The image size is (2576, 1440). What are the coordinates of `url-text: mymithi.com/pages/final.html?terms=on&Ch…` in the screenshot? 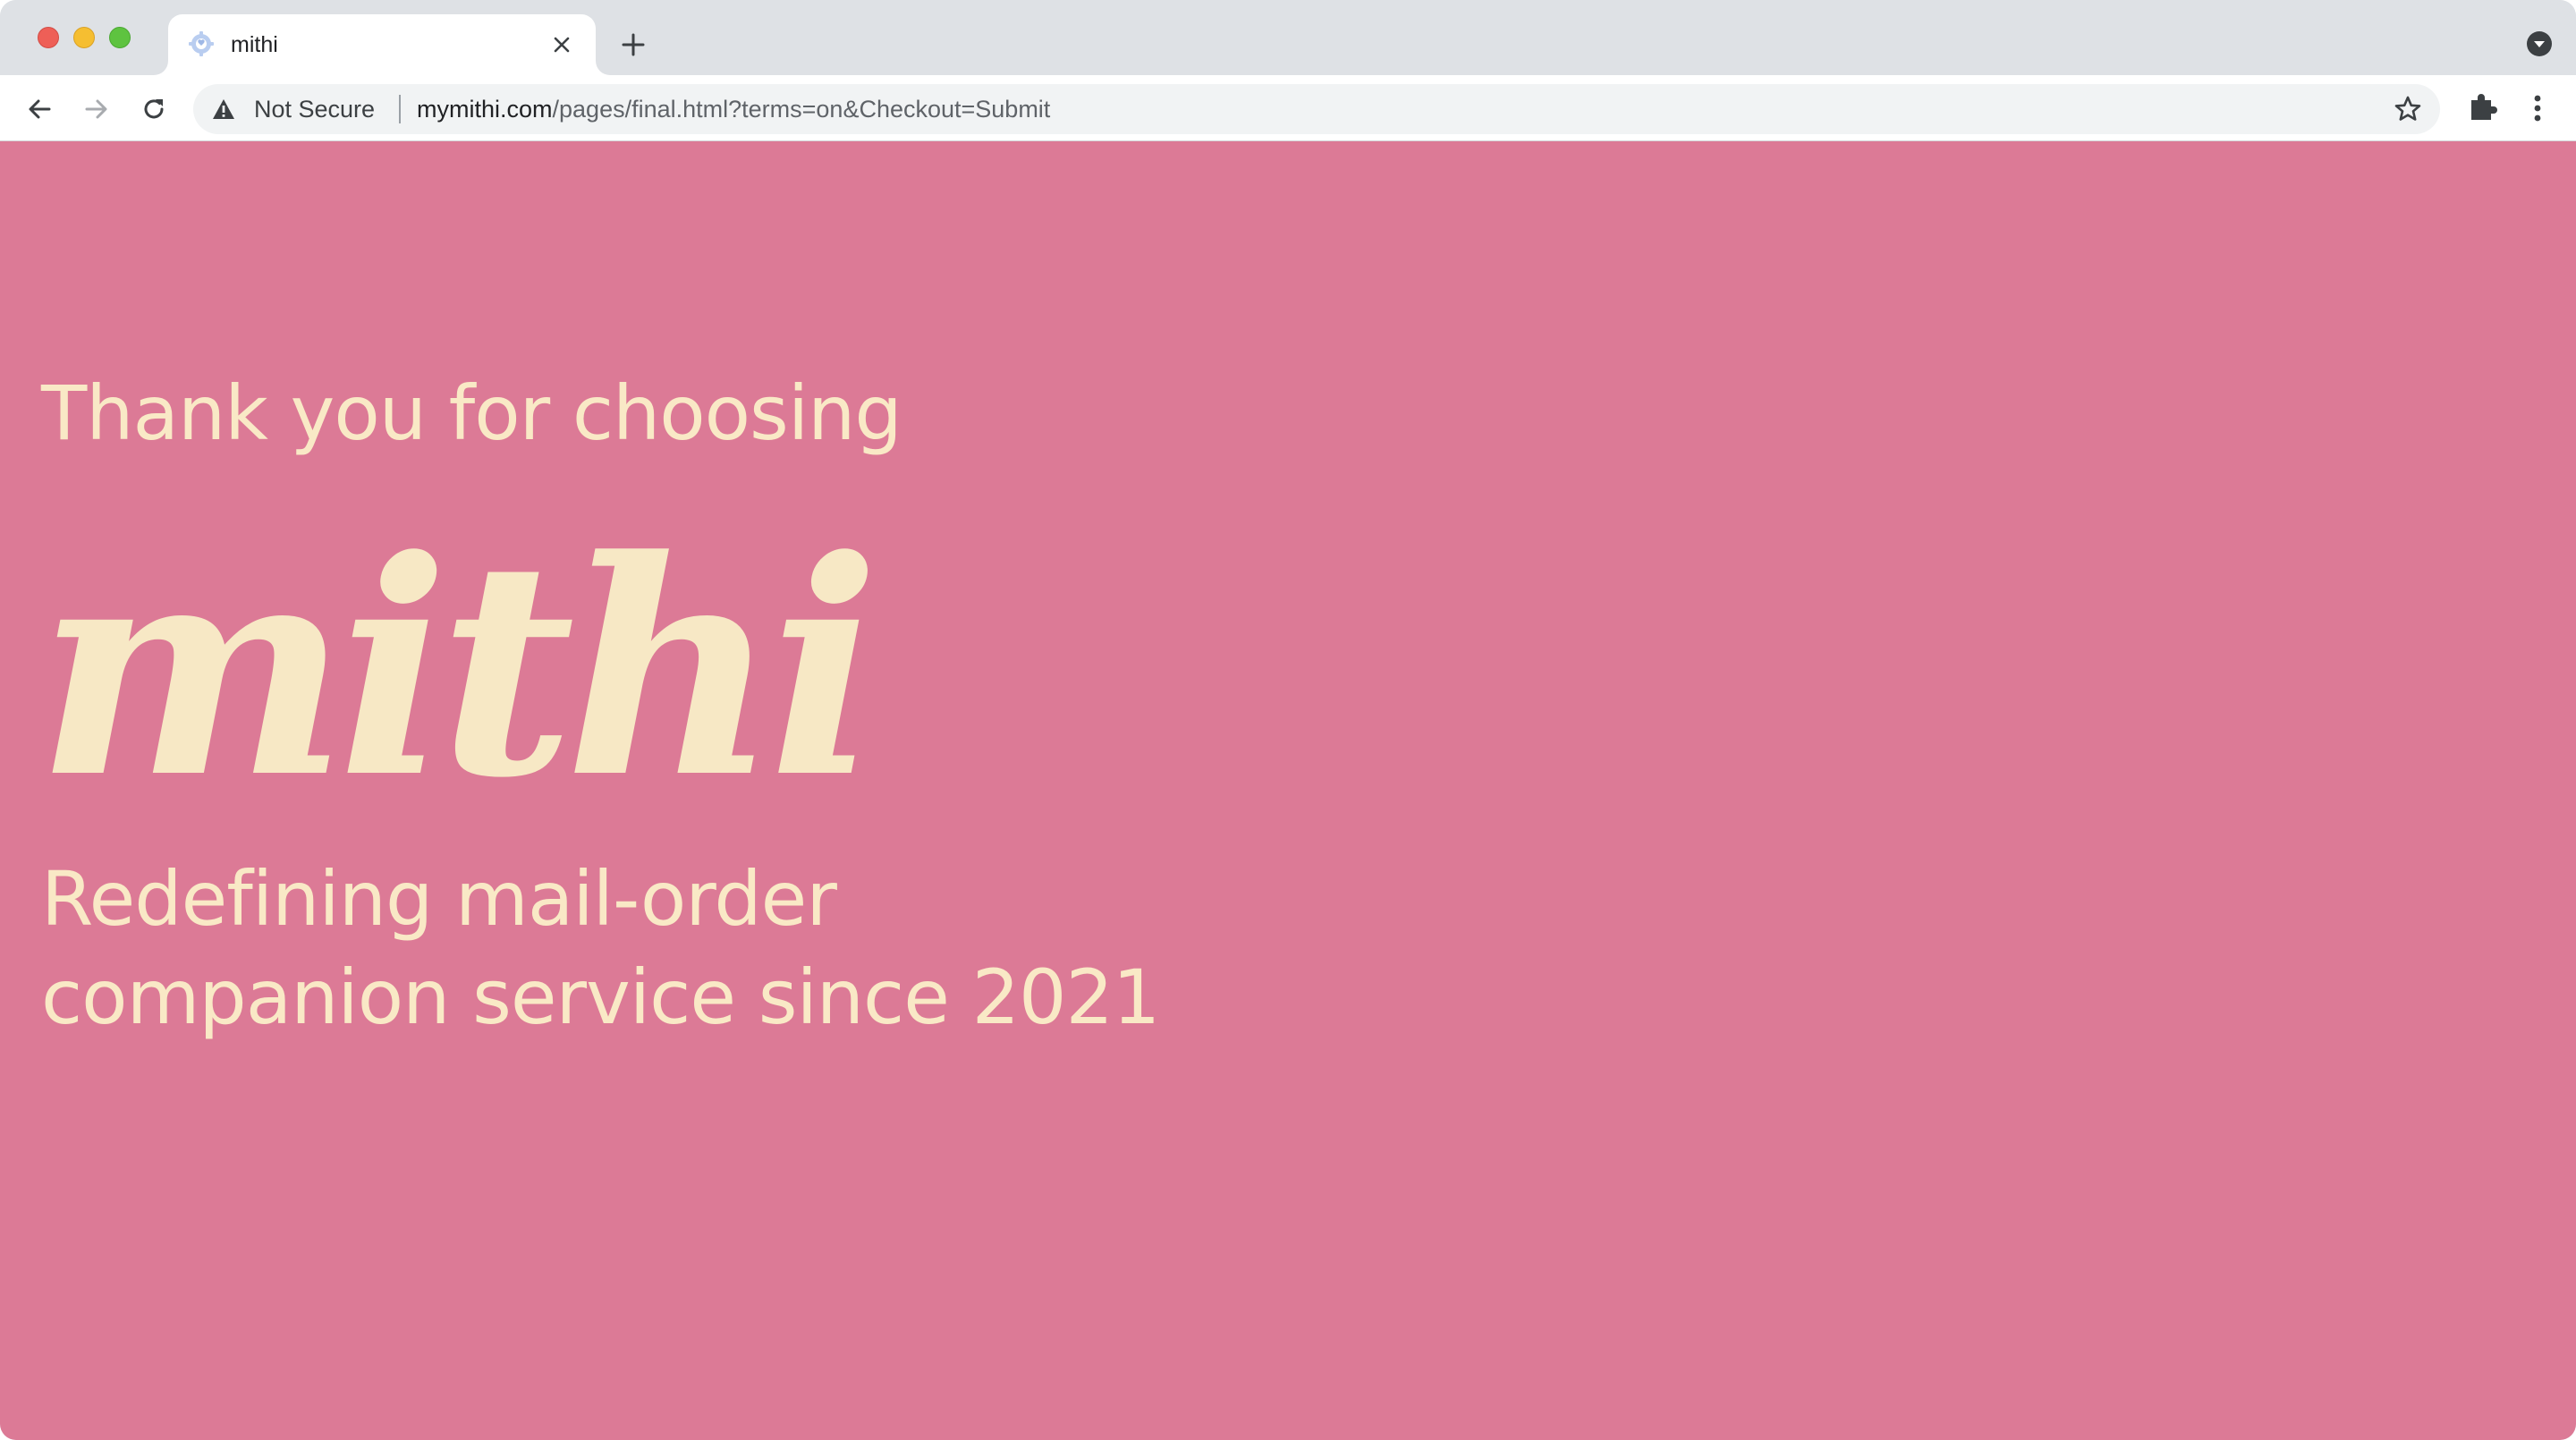 It's located at (733, 109).